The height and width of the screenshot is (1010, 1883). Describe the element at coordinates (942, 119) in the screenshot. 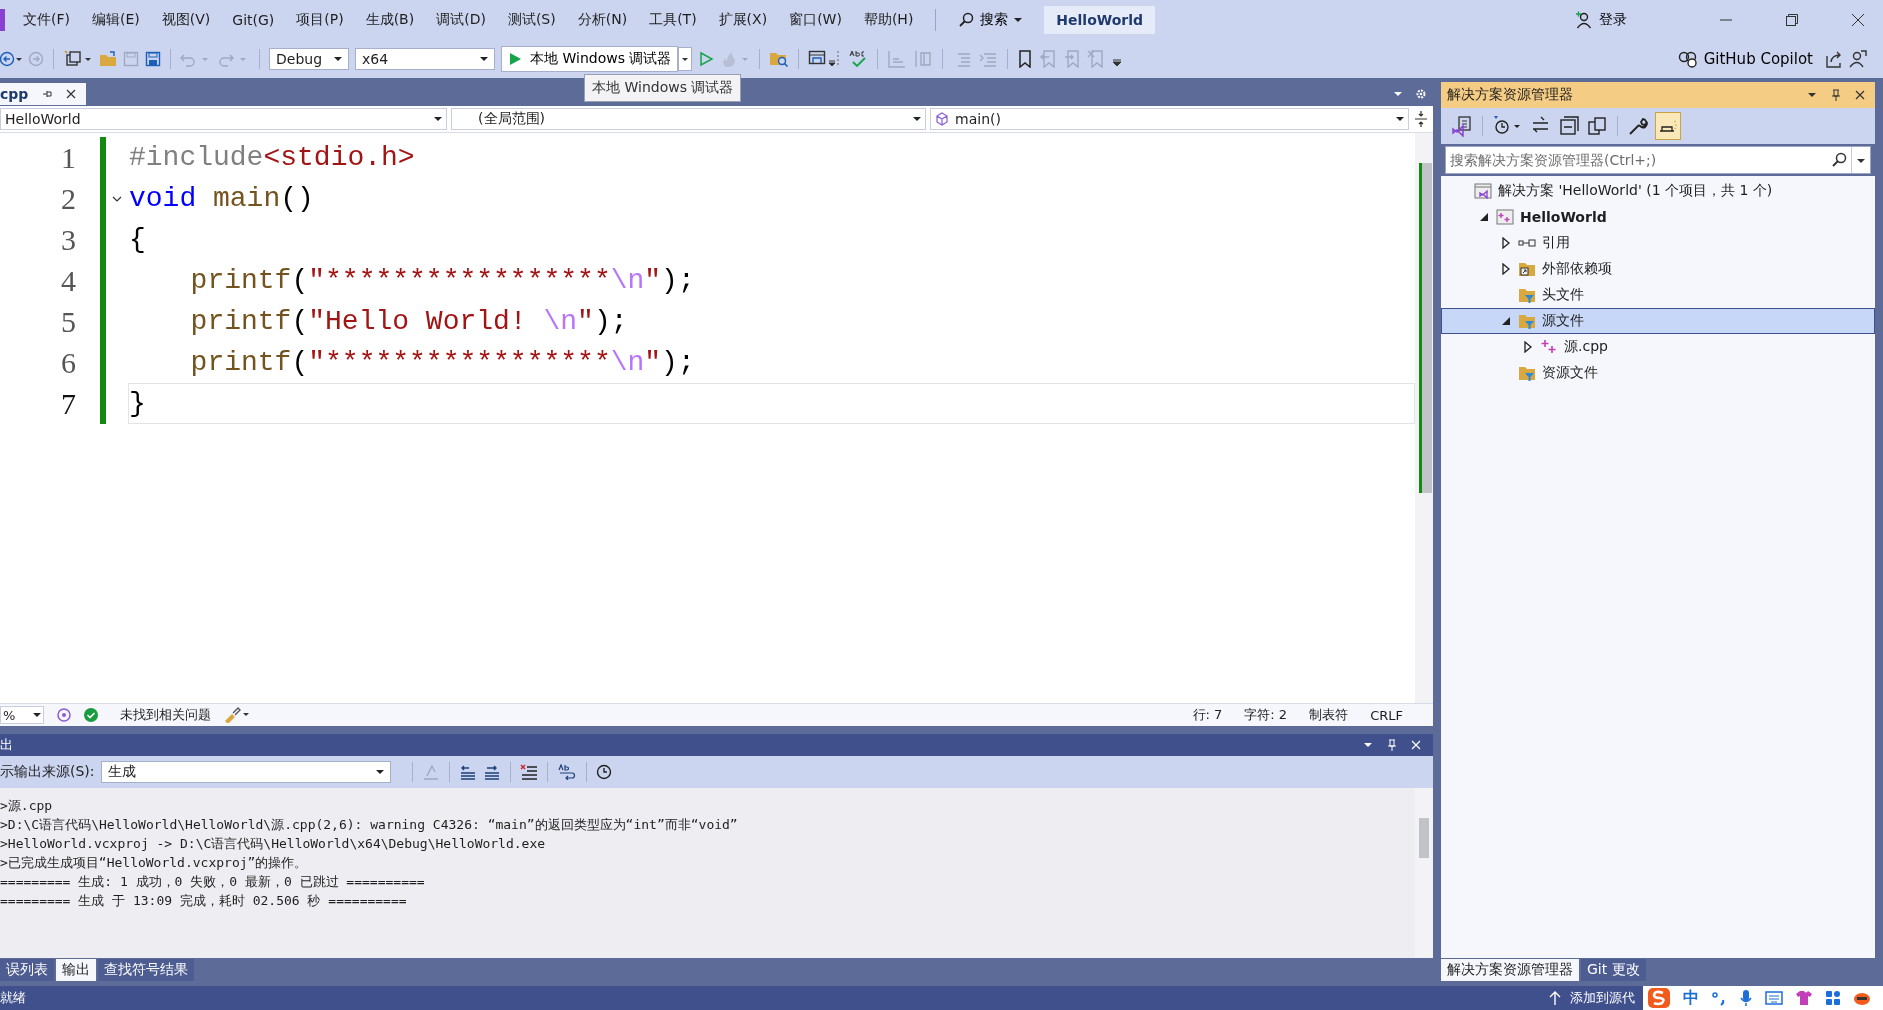

I see `cube-icon` at that location.